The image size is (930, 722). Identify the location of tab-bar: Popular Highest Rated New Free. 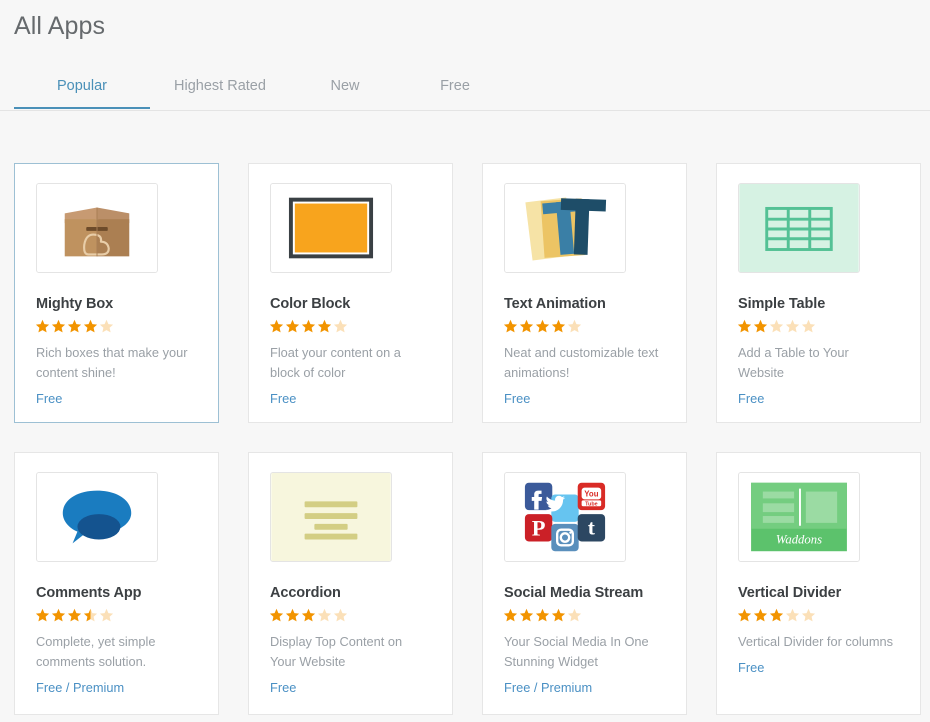
(465, 93).